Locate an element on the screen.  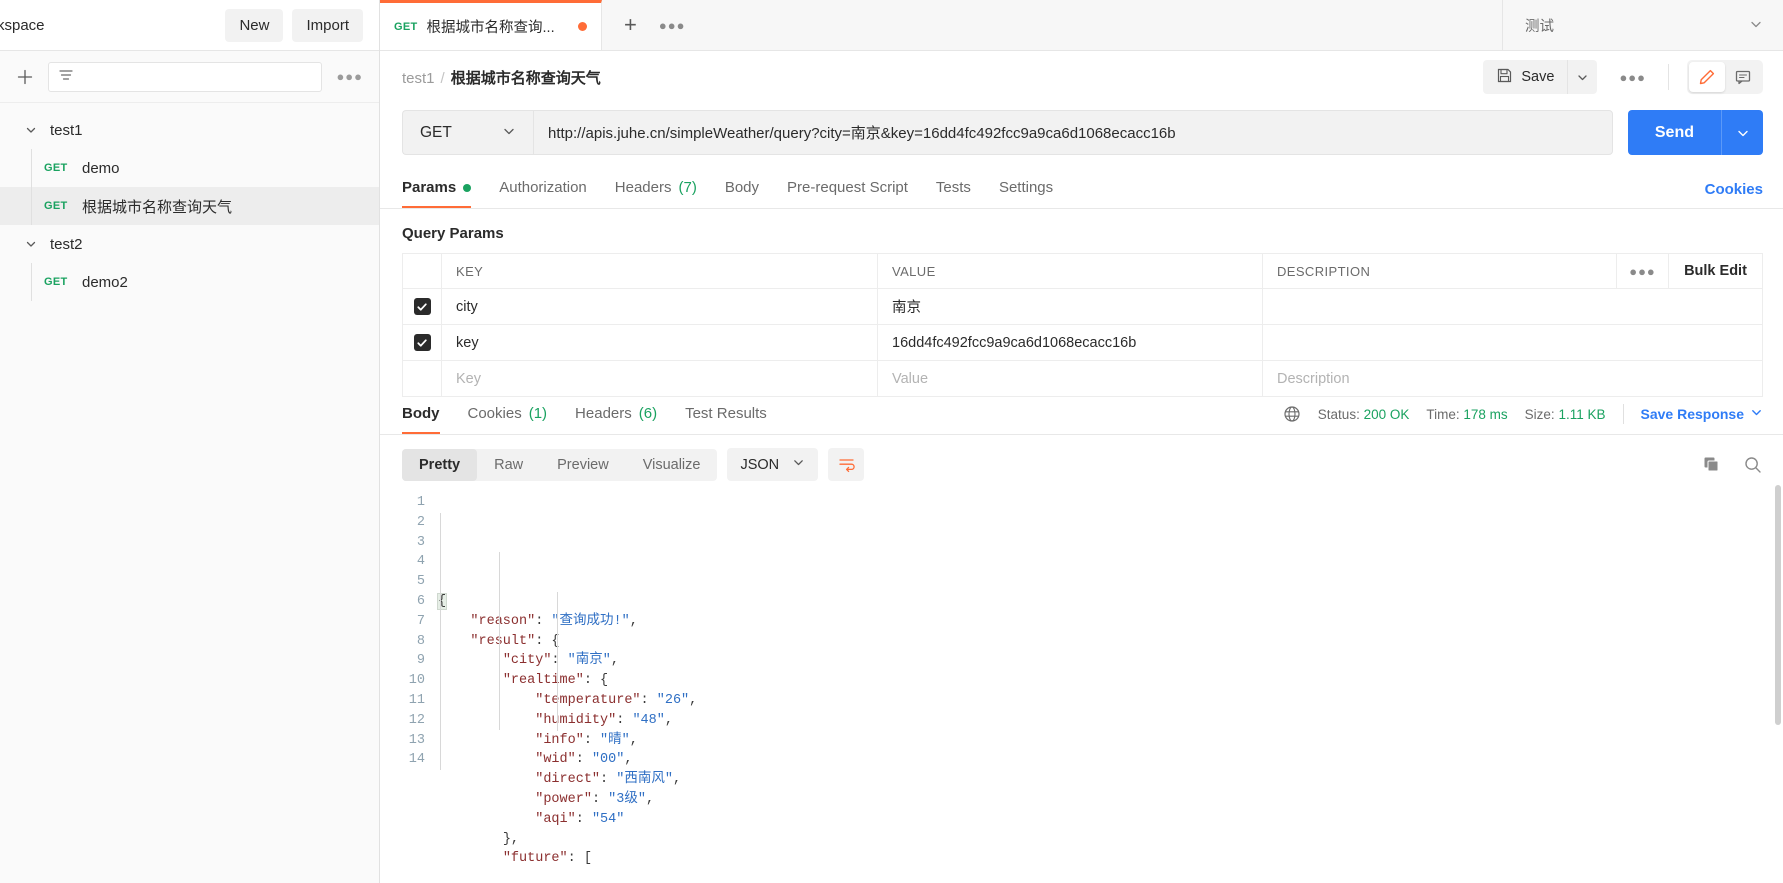
import-button: Import is located at coordinates (327, 25).